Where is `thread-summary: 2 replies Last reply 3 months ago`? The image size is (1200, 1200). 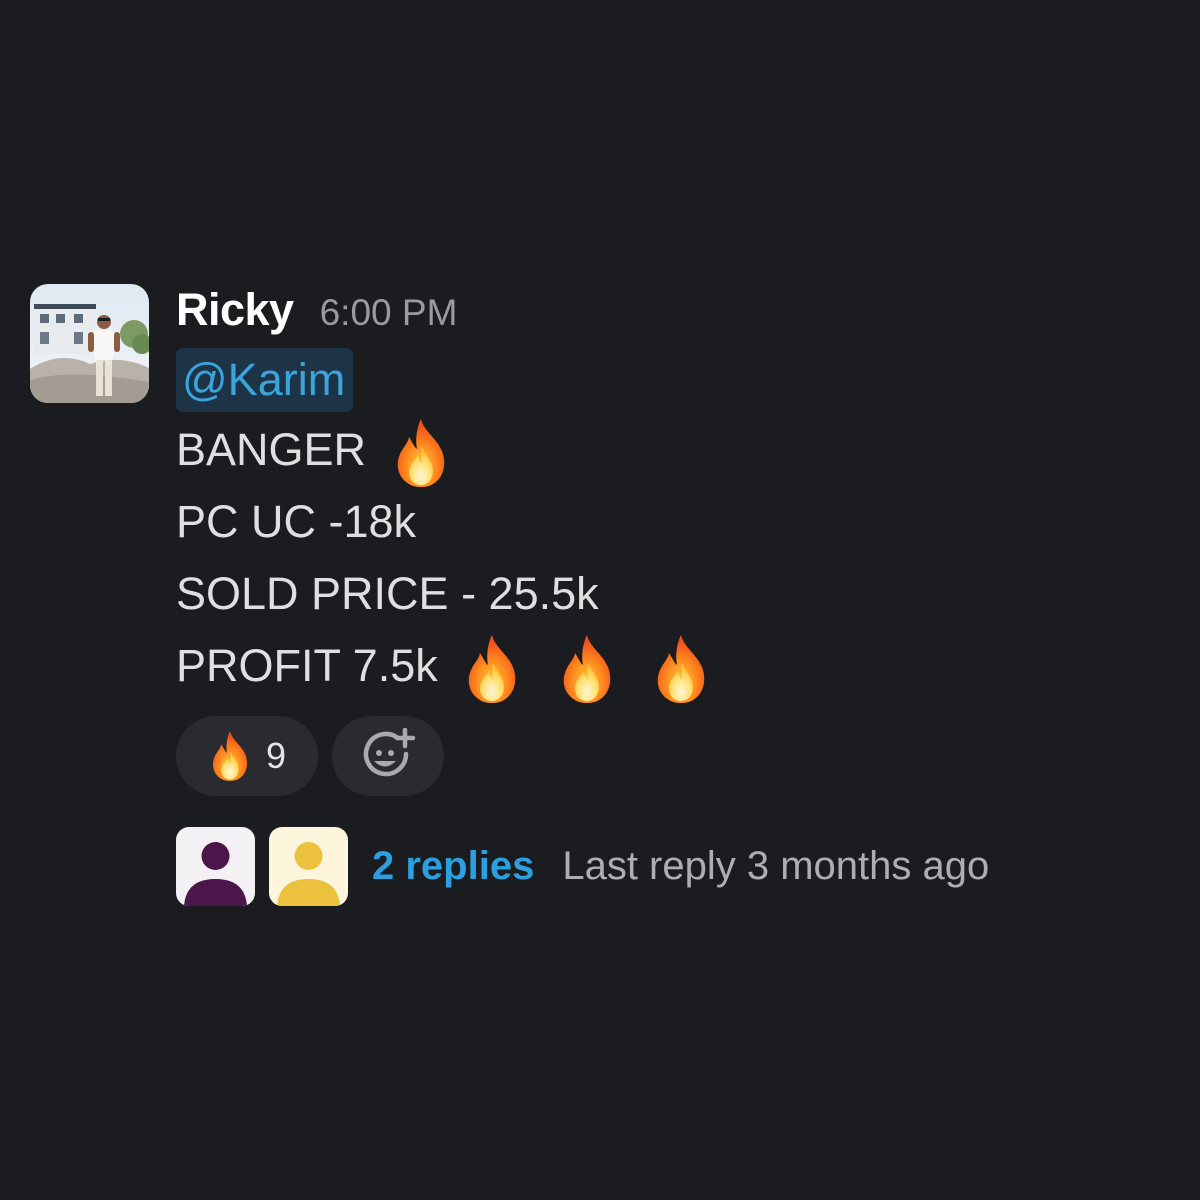
thread-summary: 2 replies Last reply 3 months ago is located at coordinates (651, 866).